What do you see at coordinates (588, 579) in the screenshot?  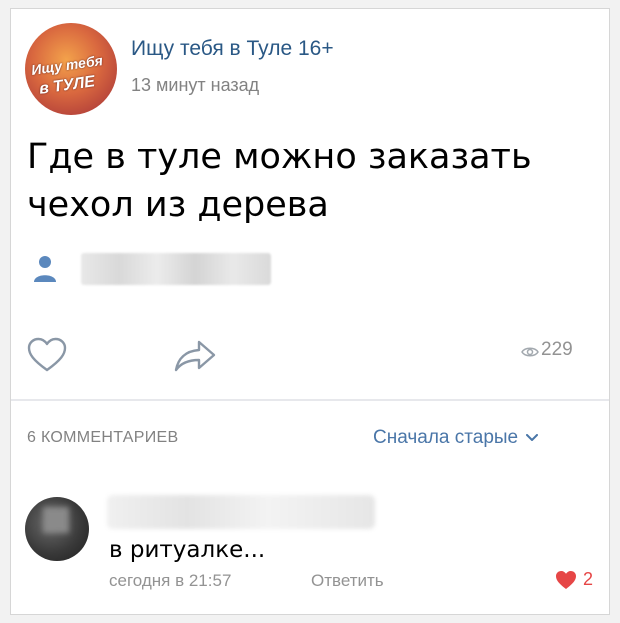 I see `comment-like-count: 2` at bounding box center [588, 579].